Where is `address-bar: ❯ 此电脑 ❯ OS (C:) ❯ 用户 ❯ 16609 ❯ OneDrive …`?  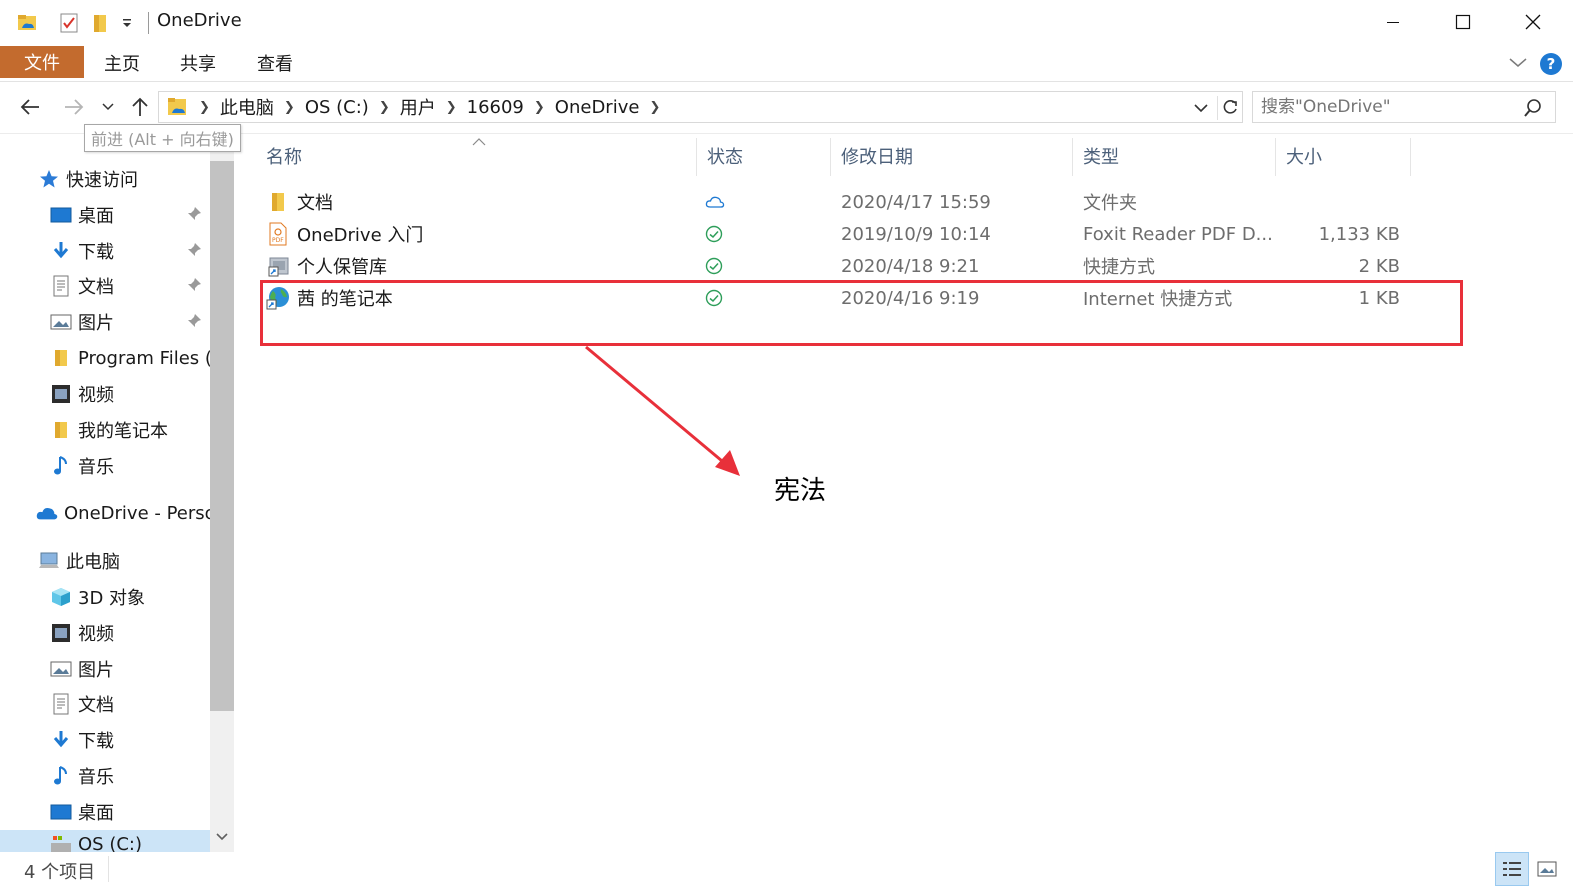 address-bar: ❯ 此电脑 ❯ OS (C:) ❯ 用户 ❯ 16609 ❯ OneDrive … is located at coordinates (700, 107).